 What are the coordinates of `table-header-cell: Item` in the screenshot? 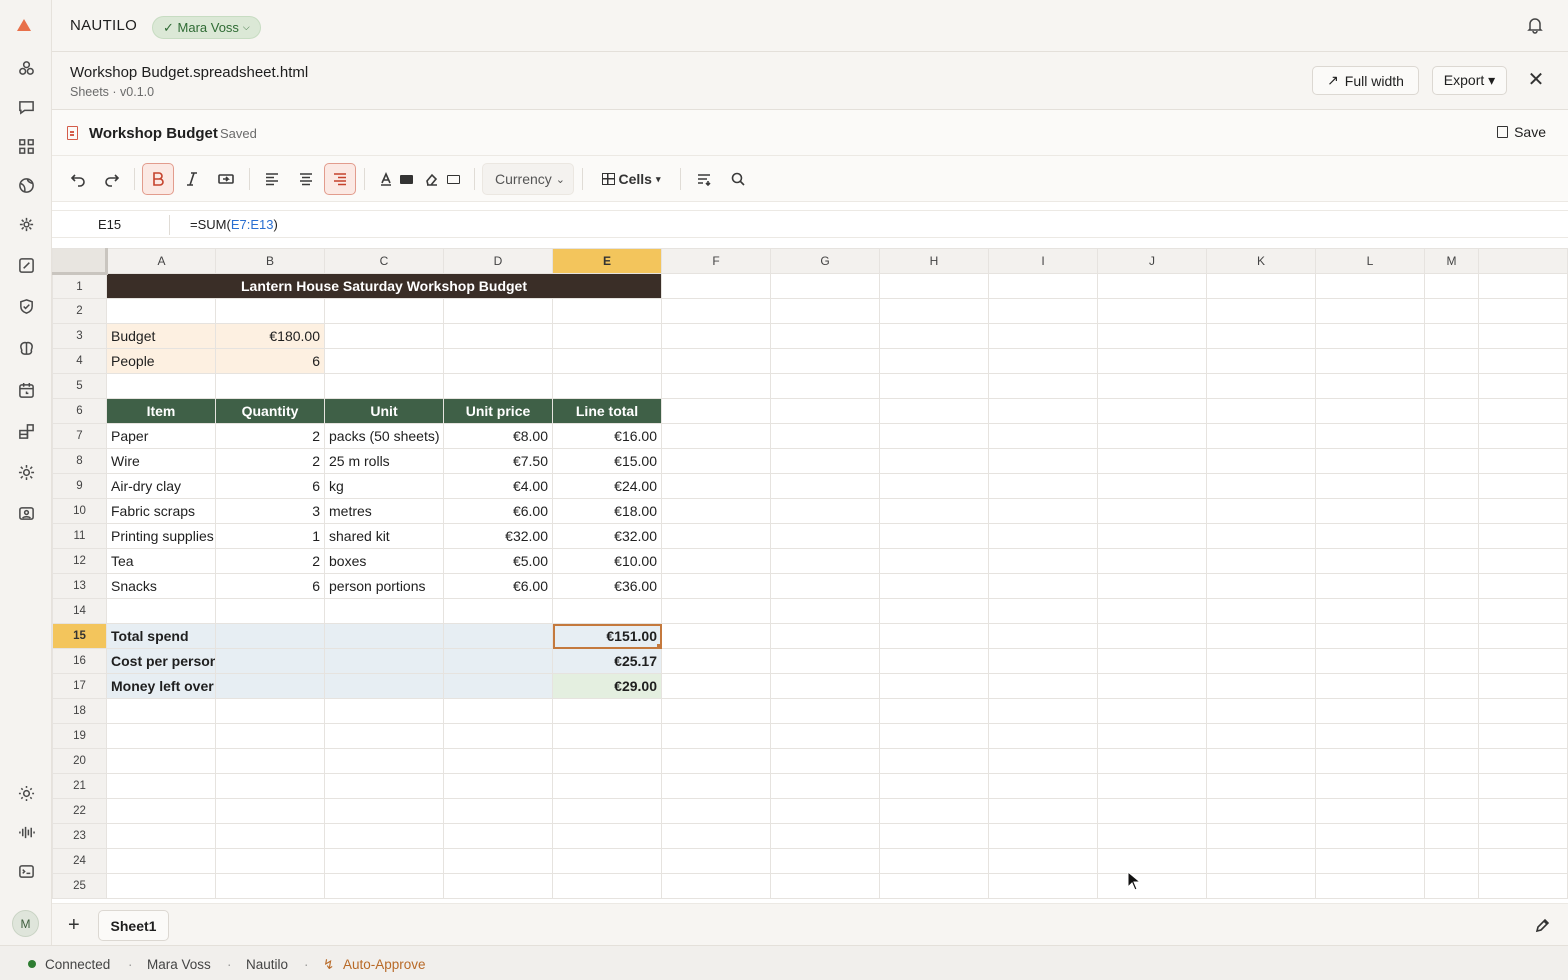 It's located at (161, 411).